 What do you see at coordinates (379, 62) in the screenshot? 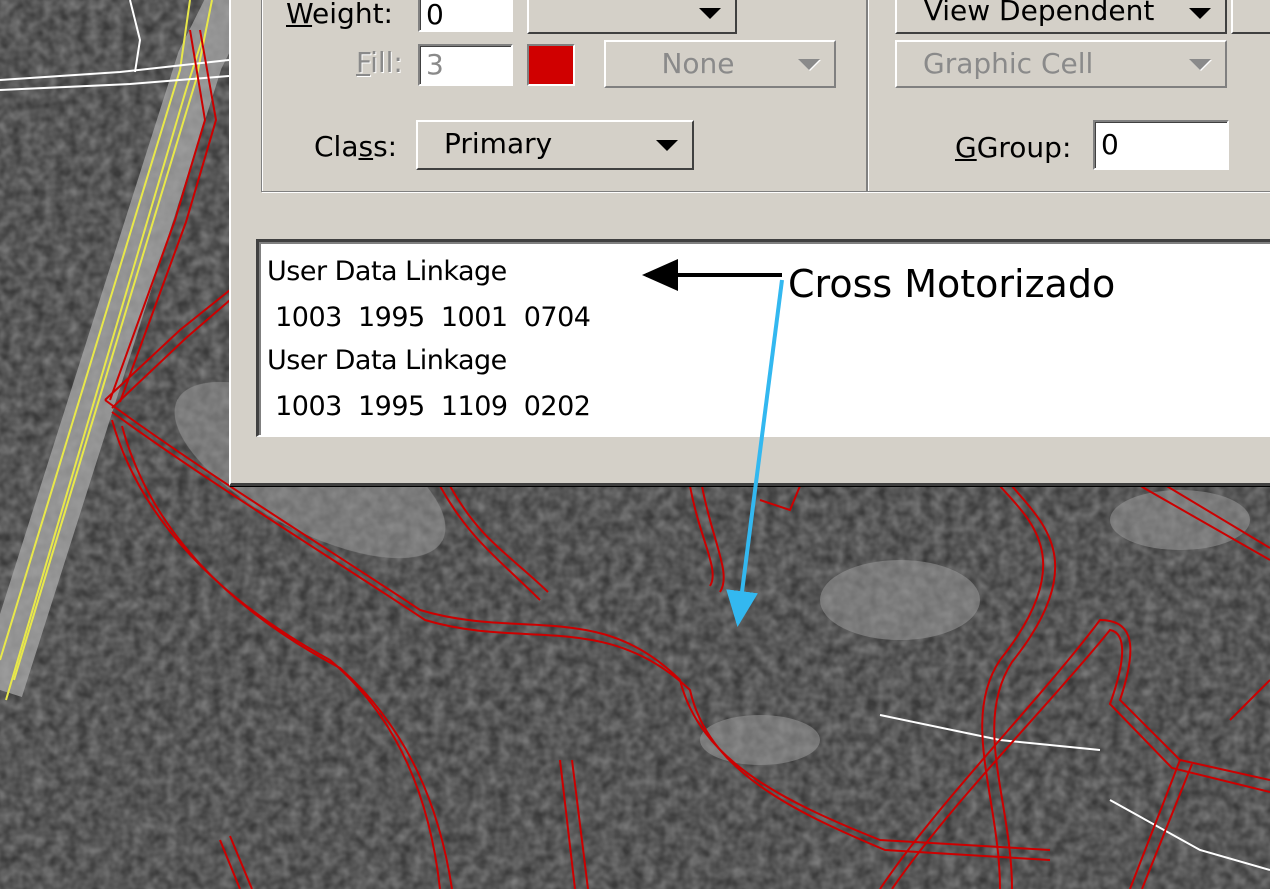
I see `fill-label: Fill:` at bounding box center [379, 62].